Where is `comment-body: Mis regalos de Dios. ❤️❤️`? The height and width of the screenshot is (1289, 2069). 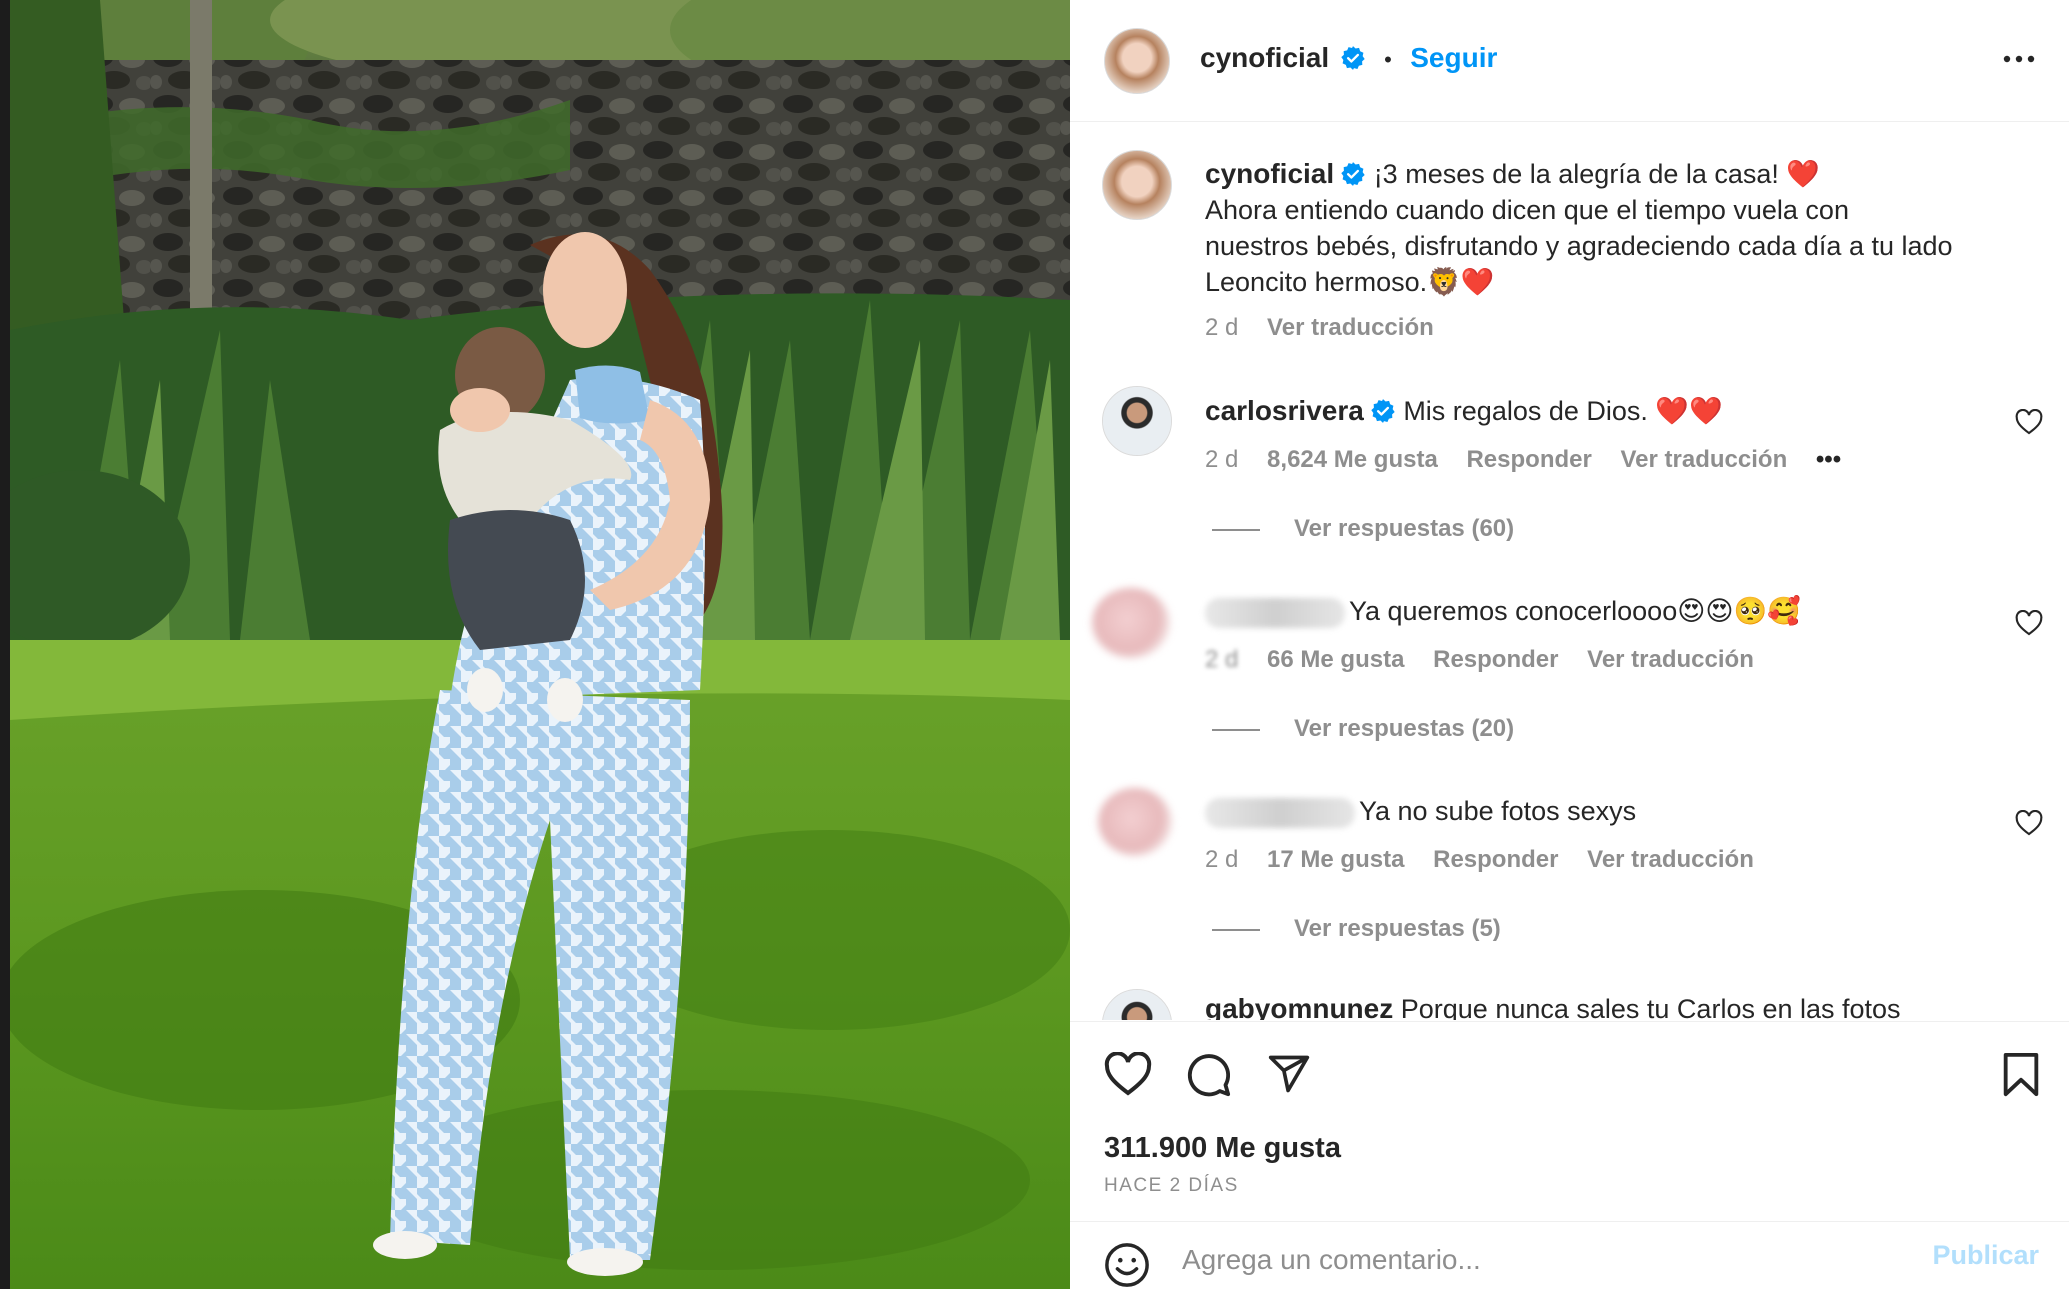
comment-body: Mis regalos de Dios. ❤️❤️ is located at coordinates (1563, 411).